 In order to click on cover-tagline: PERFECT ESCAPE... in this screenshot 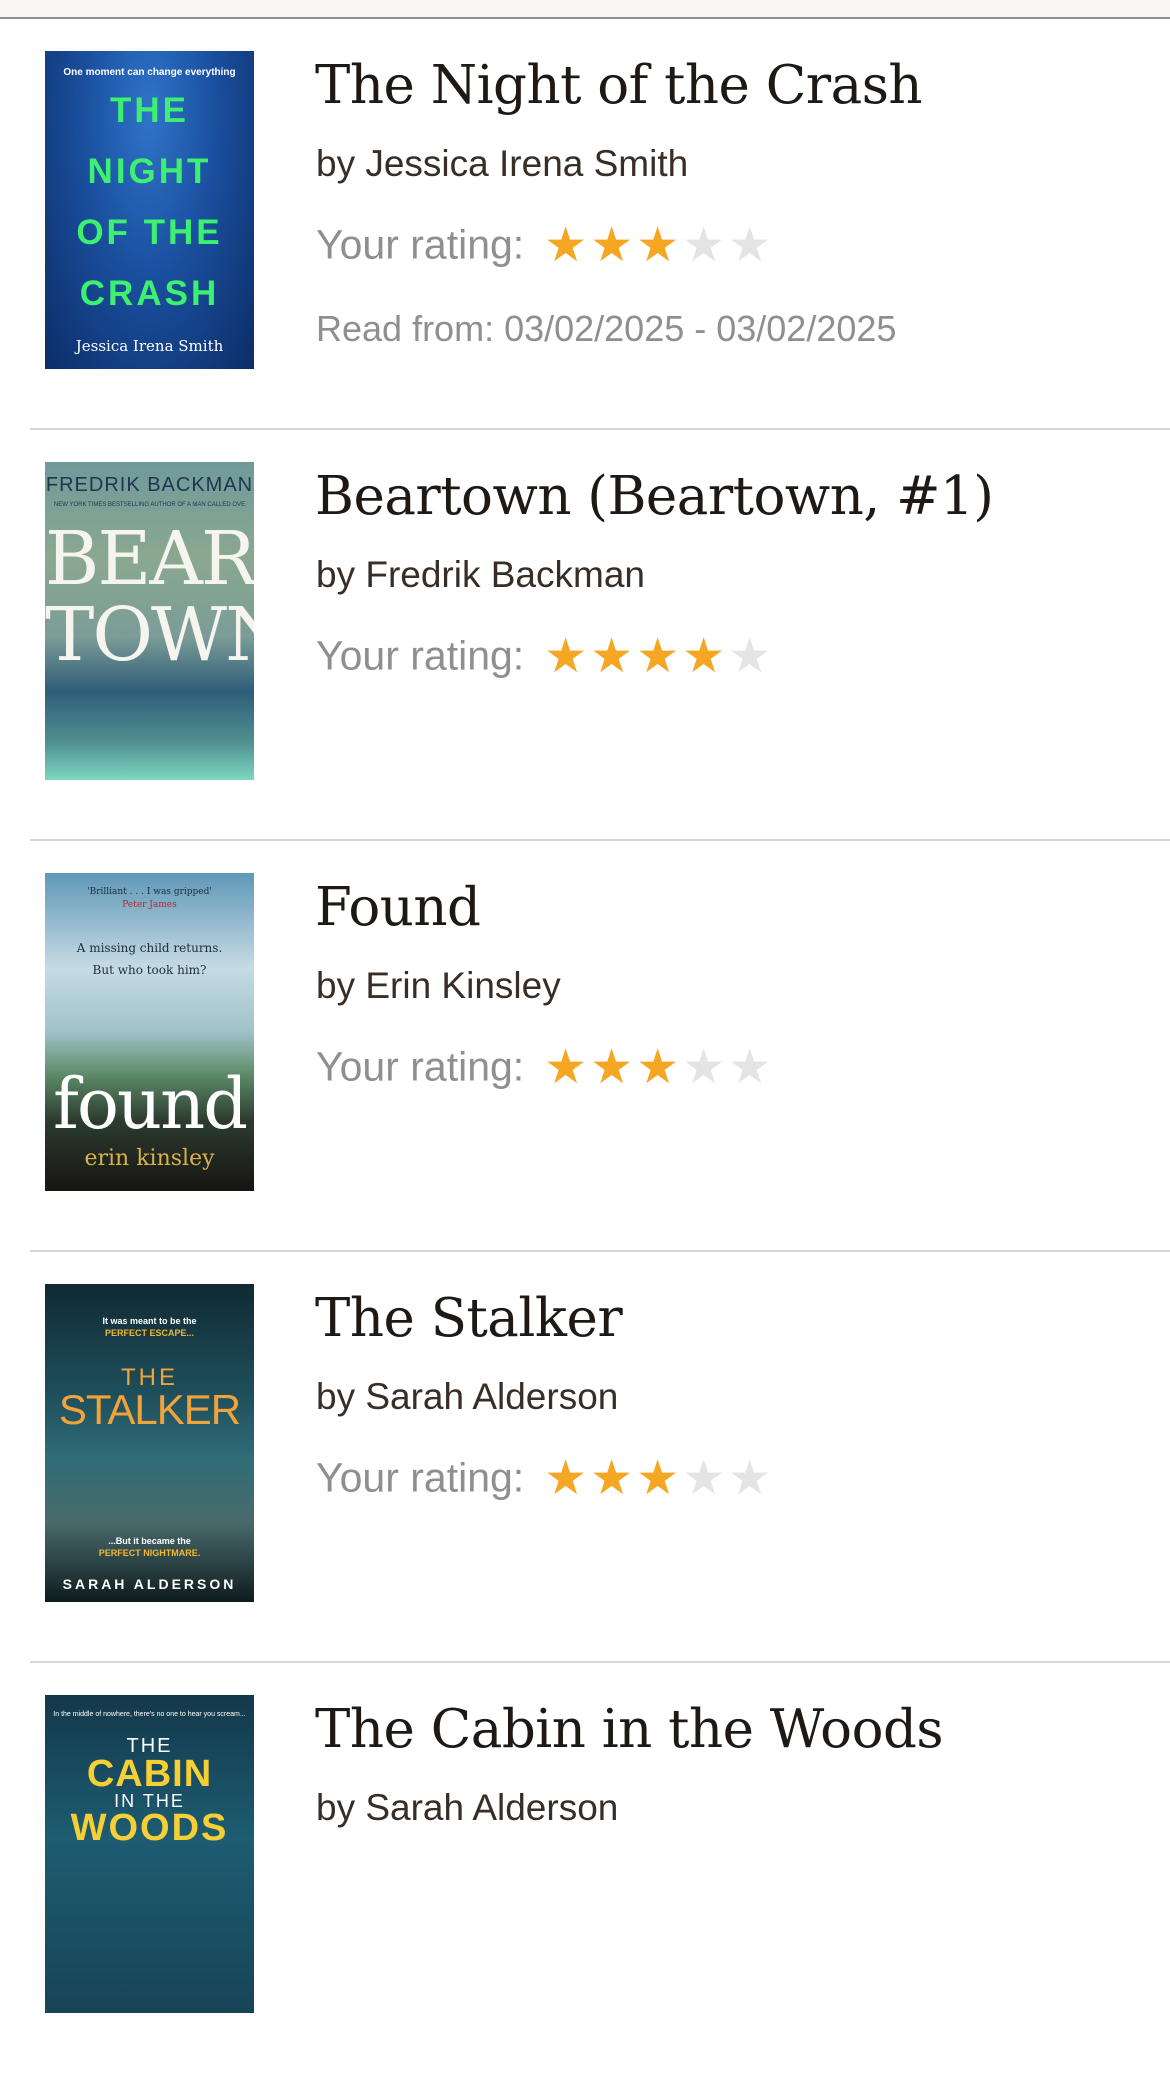, I will do `click(149, 1333)`.